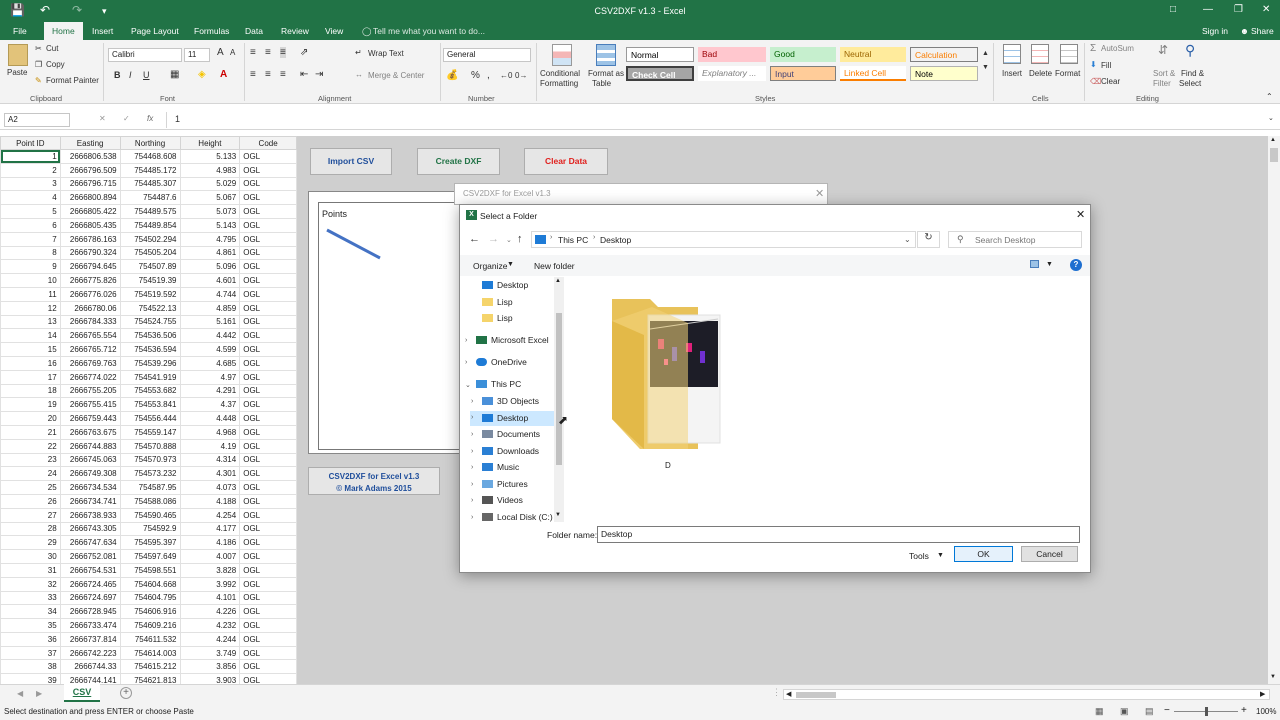  What do you see at coordinates (150, 598) in the screenshot?
I see `table-cell: 754604.795` at bounding box center [150, 598].